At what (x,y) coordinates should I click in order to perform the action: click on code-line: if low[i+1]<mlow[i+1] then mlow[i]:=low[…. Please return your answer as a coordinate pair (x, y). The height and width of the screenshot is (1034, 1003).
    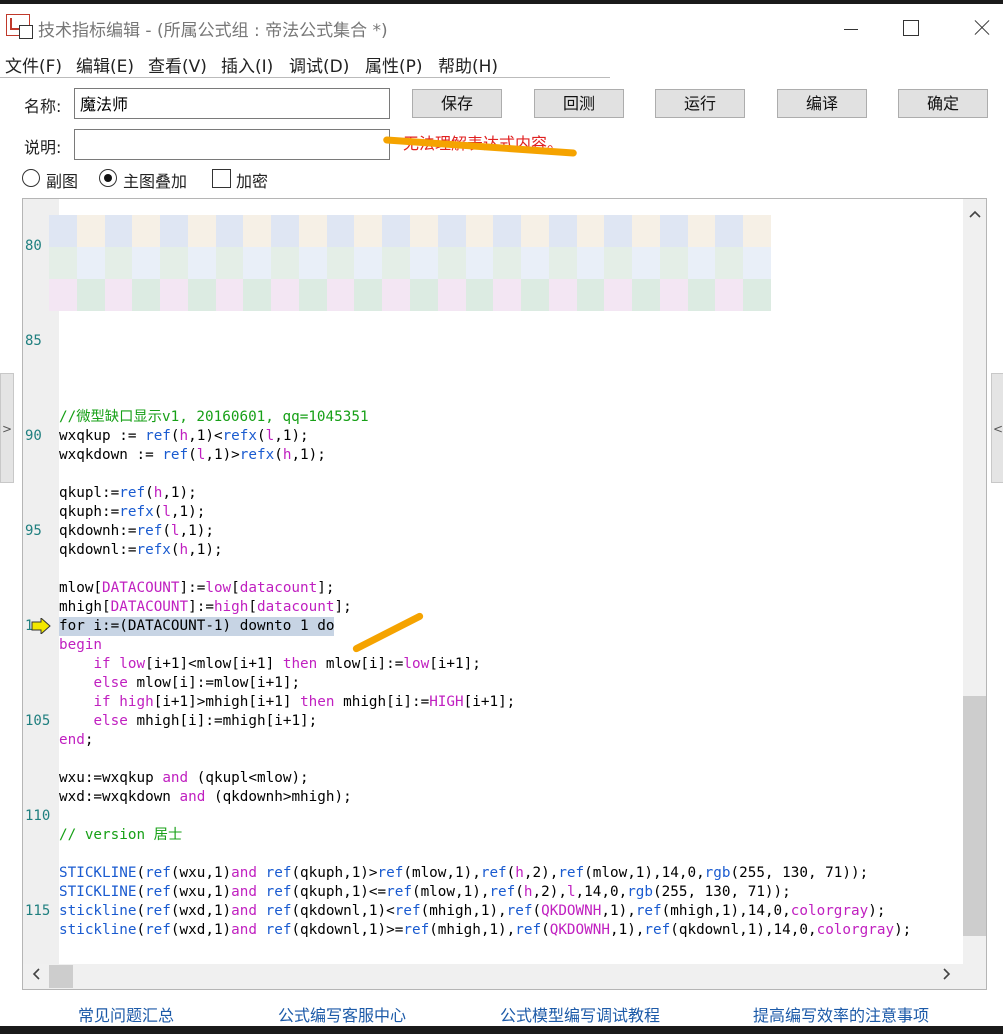
    Looking at the image, I should click on (287, 664).